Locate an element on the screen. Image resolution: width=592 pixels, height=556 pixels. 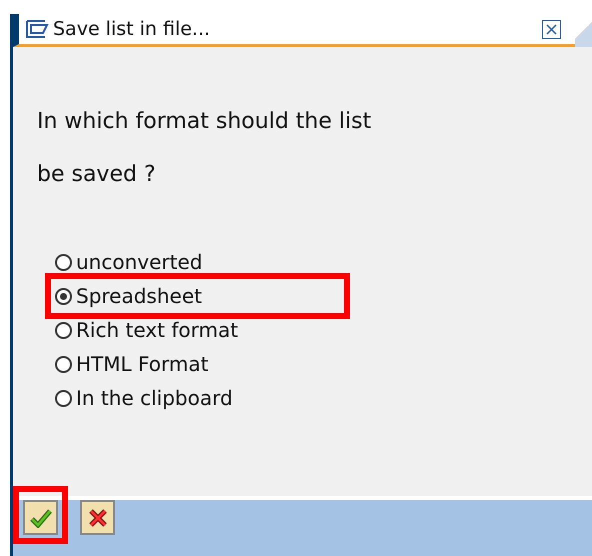
checkmark-icon is located at coordinates (40, 518).